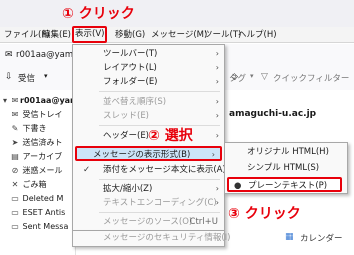 Image resolution: width=354 pixels, height=255 pixels. Describe the element at coordinates (177, 13) in the screenshot. I see `title-bar` at that location.